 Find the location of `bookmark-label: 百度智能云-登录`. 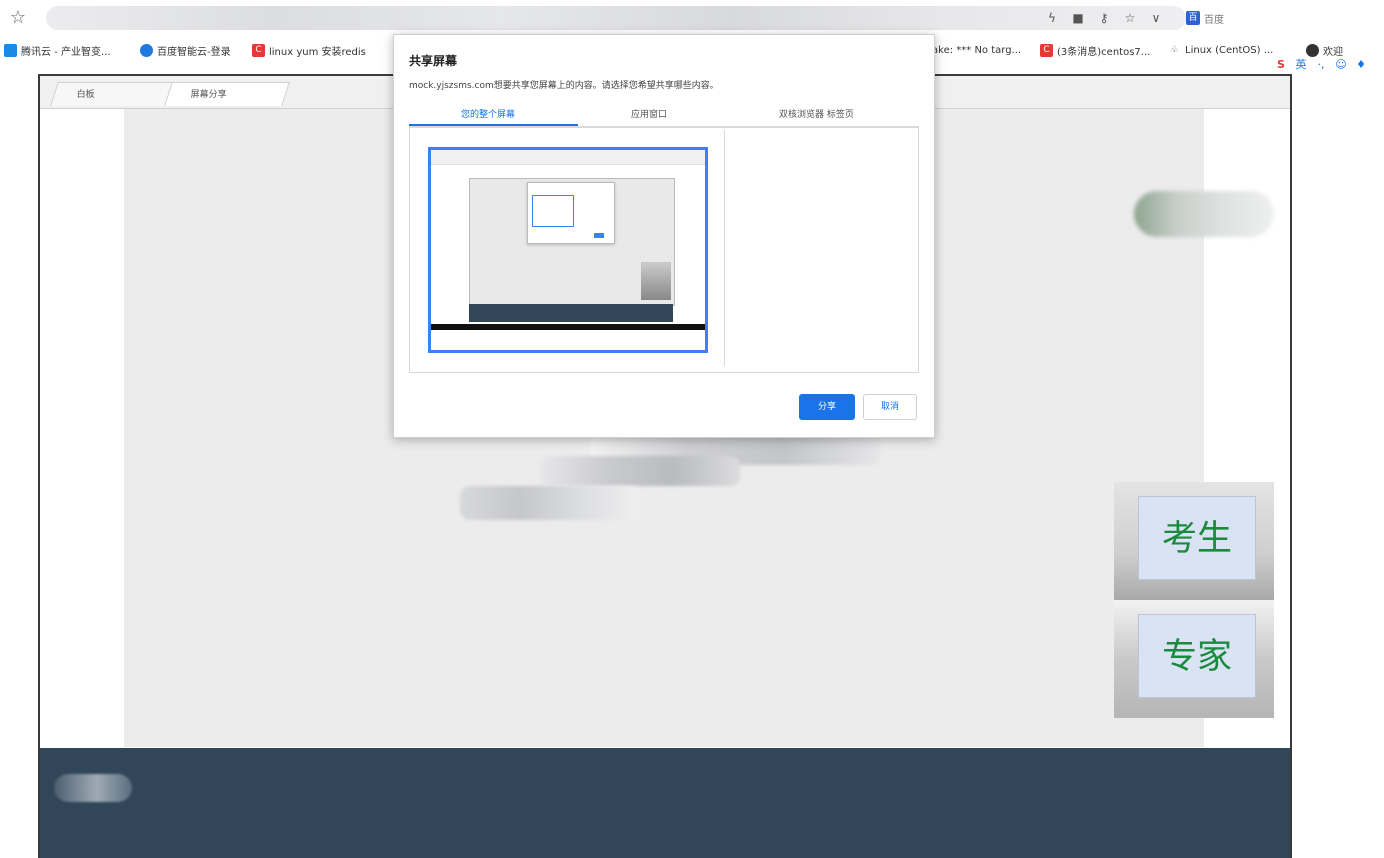

bookmark-label: 百度智能云-登录 is located at coordinates (194, 52).